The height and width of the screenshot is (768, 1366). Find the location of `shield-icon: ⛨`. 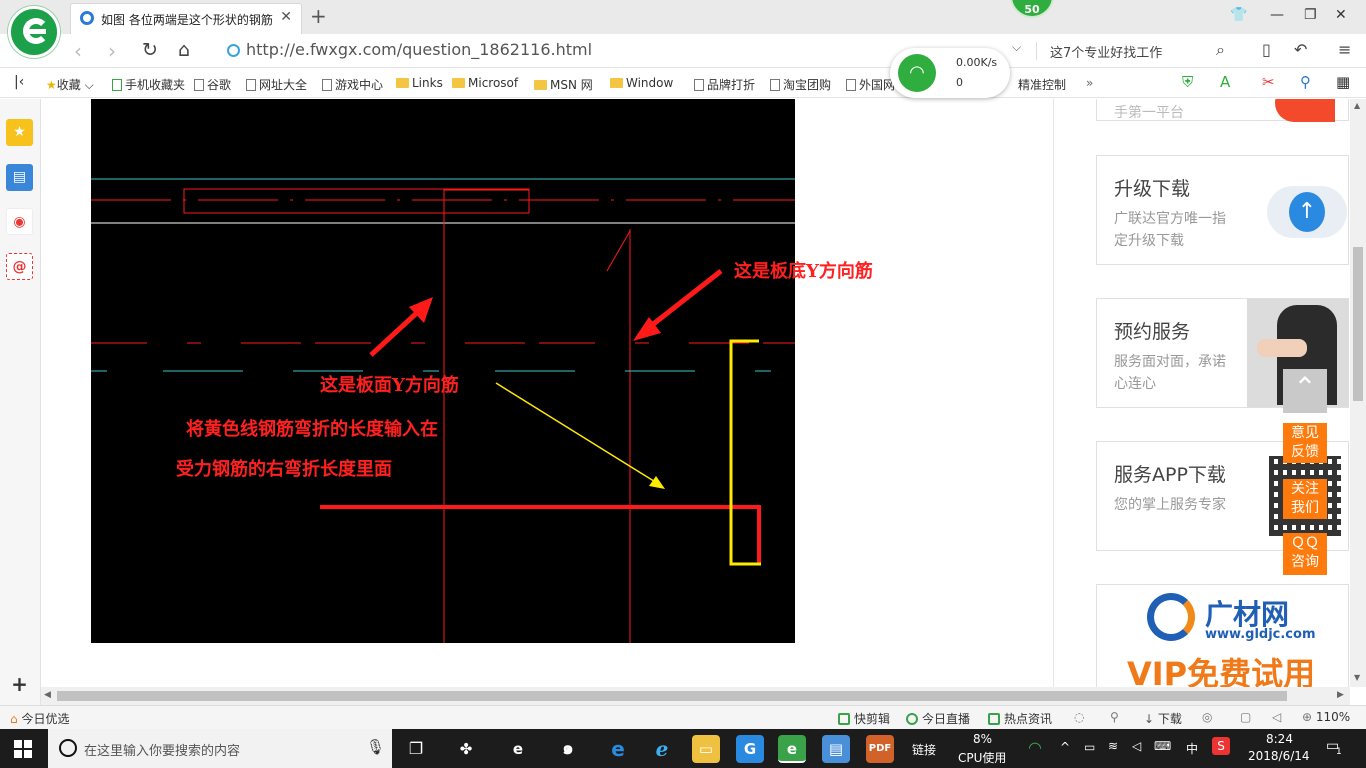

shield-icon: ⛨ is located at coordinates (1187, 82).